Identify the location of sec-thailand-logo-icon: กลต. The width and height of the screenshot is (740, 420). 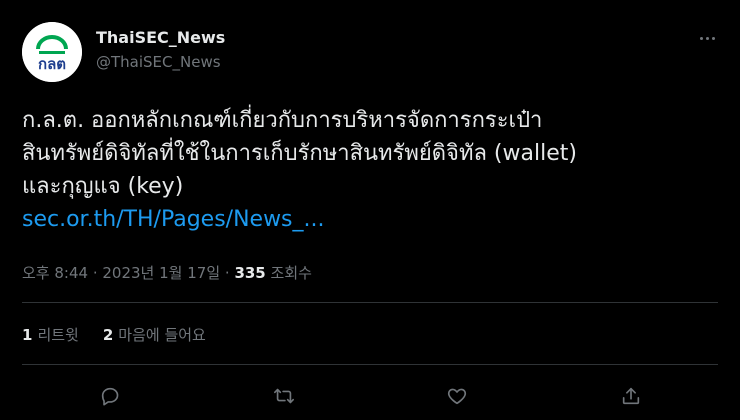
(52, 52).